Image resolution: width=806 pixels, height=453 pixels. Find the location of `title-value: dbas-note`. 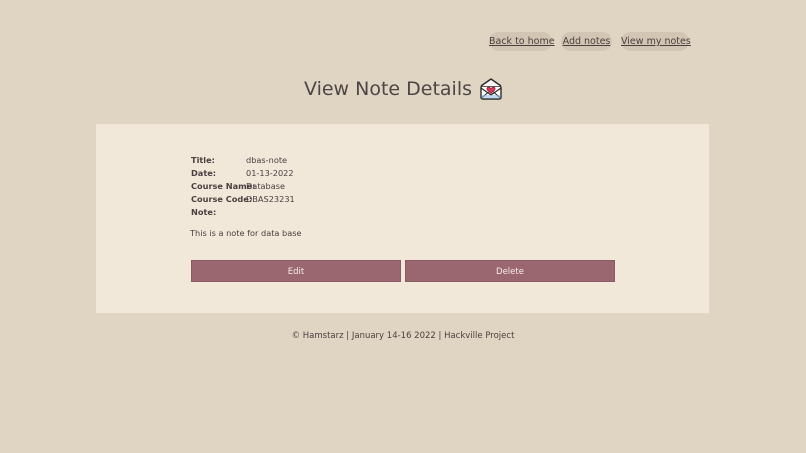

title-value: dbas-note is located at coordinates (267, 160).